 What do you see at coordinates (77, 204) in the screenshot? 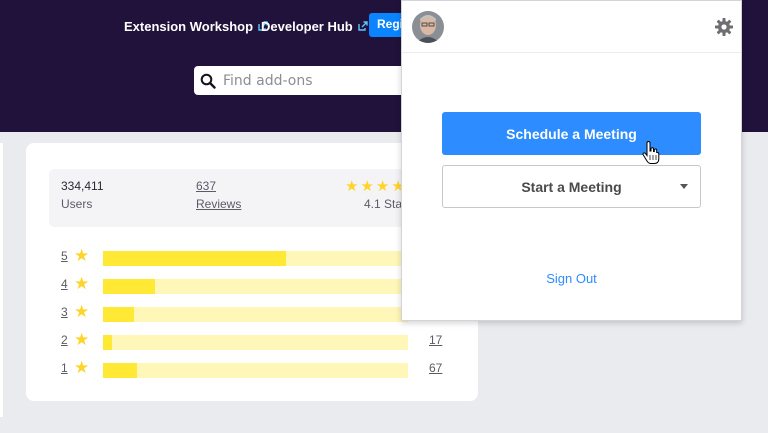
I see `users-label: Users` at bounding box center [77, 204].